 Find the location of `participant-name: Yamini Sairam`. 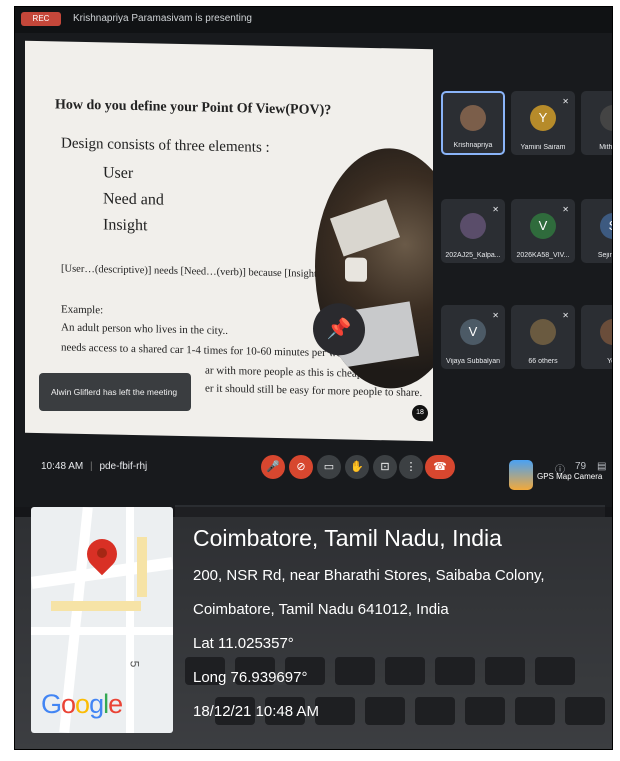

participant-name: Yamini Sairam is located at coordinates (543, 147).